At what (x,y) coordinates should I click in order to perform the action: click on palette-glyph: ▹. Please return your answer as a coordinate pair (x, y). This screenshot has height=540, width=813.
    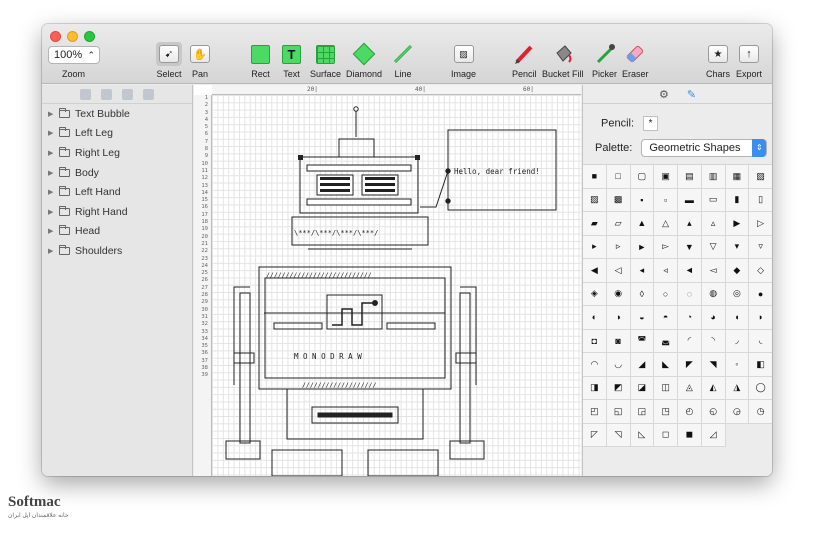
    Looking at the image, I should click on (618, 247).